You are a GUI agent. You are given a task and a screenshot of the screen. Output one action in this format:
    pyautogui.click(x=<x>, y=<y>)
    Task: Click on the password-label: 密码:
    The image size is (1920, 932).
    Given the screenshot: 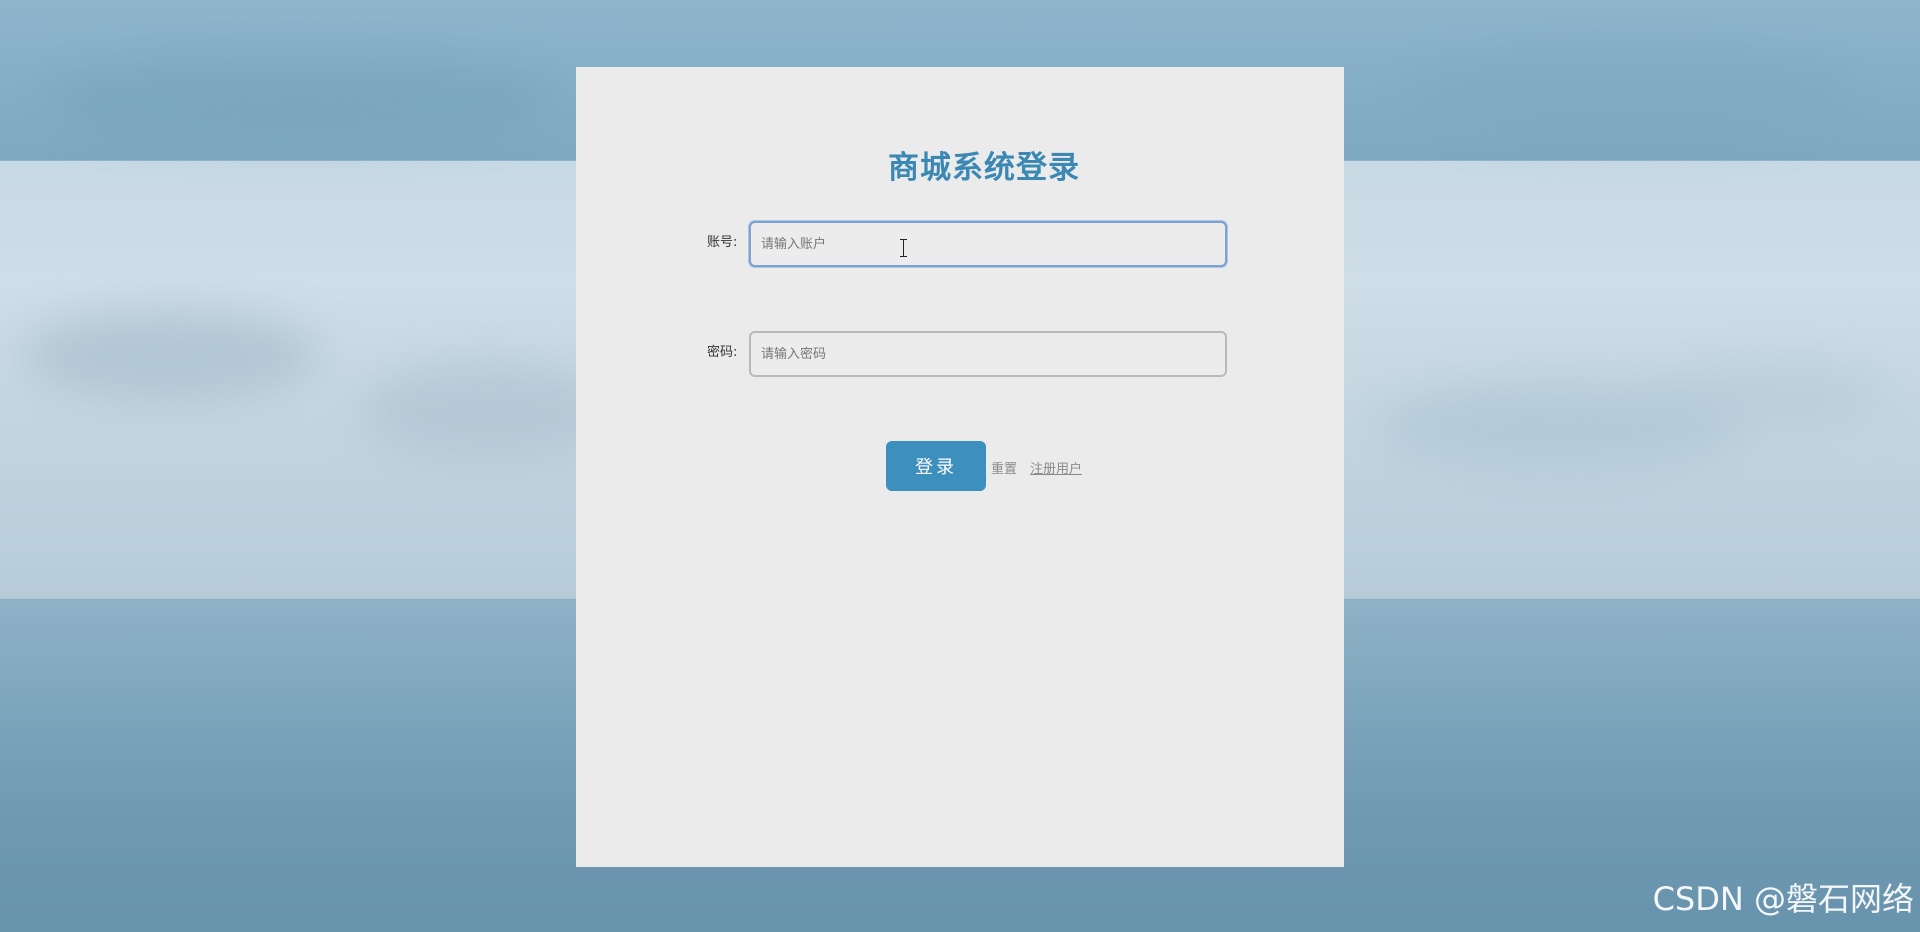 What is the action you would take?
    pyautogui.click(x=722, y=352)
    